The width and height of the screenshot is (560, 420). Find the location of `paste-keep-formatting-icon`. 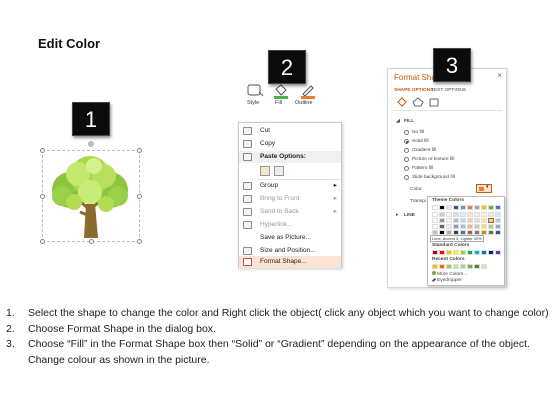

paste-keep-formatting-icon is located at coordinates (265, 171).